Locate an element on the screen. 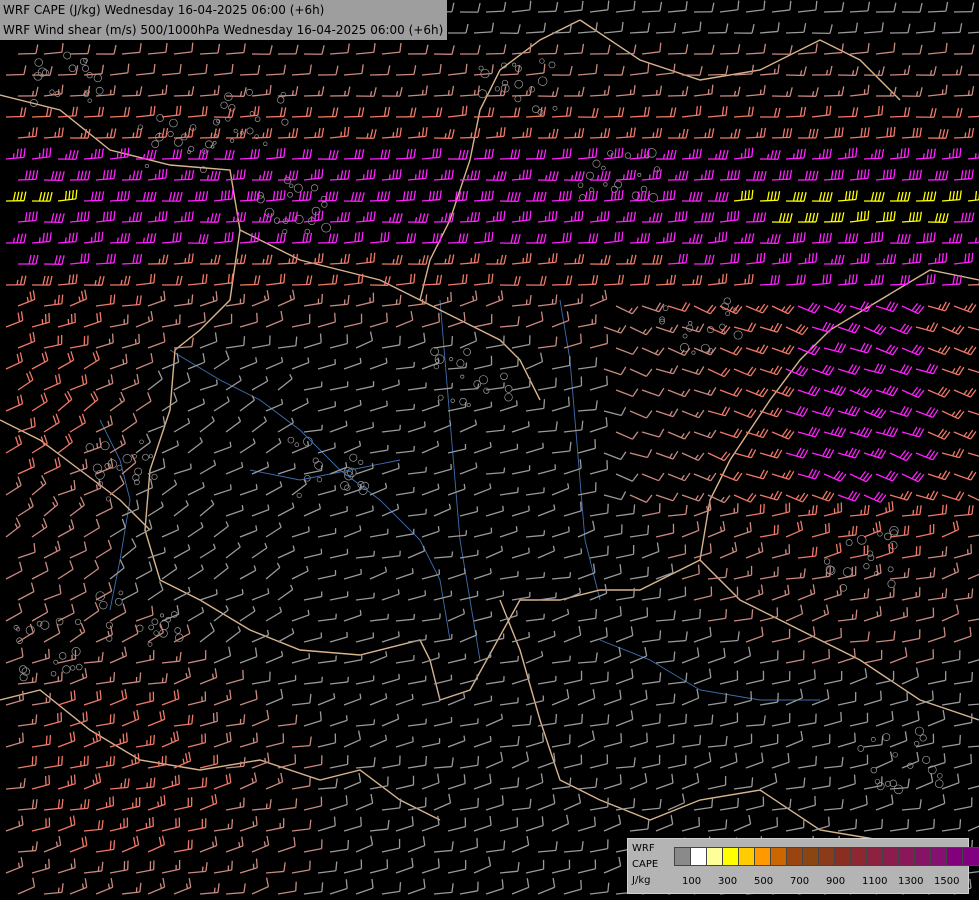 The image size is (979, 900). legend-tick-label: 700 is located at coordinates (800, 881).